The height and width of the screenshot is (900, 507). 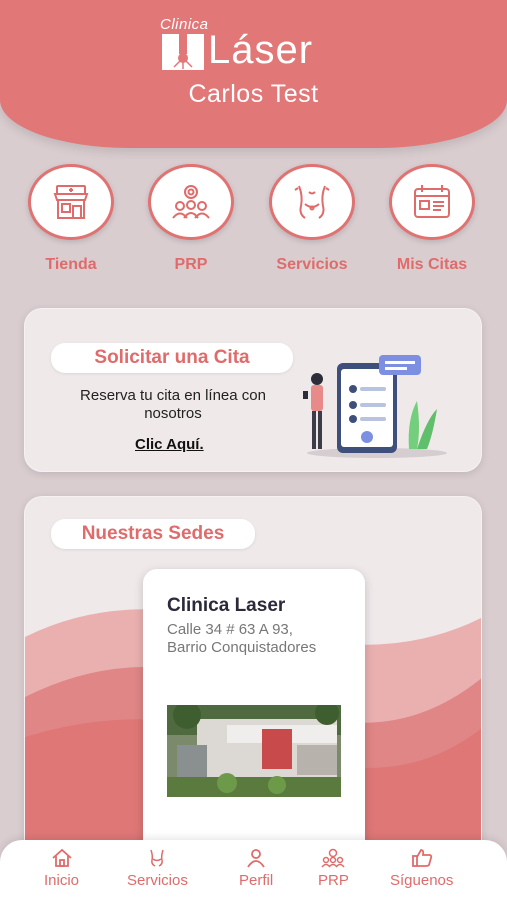 What do you see at coordinates (61, 857) in the screenshot?
I see `home-icon` at bounding box center [61, 857].